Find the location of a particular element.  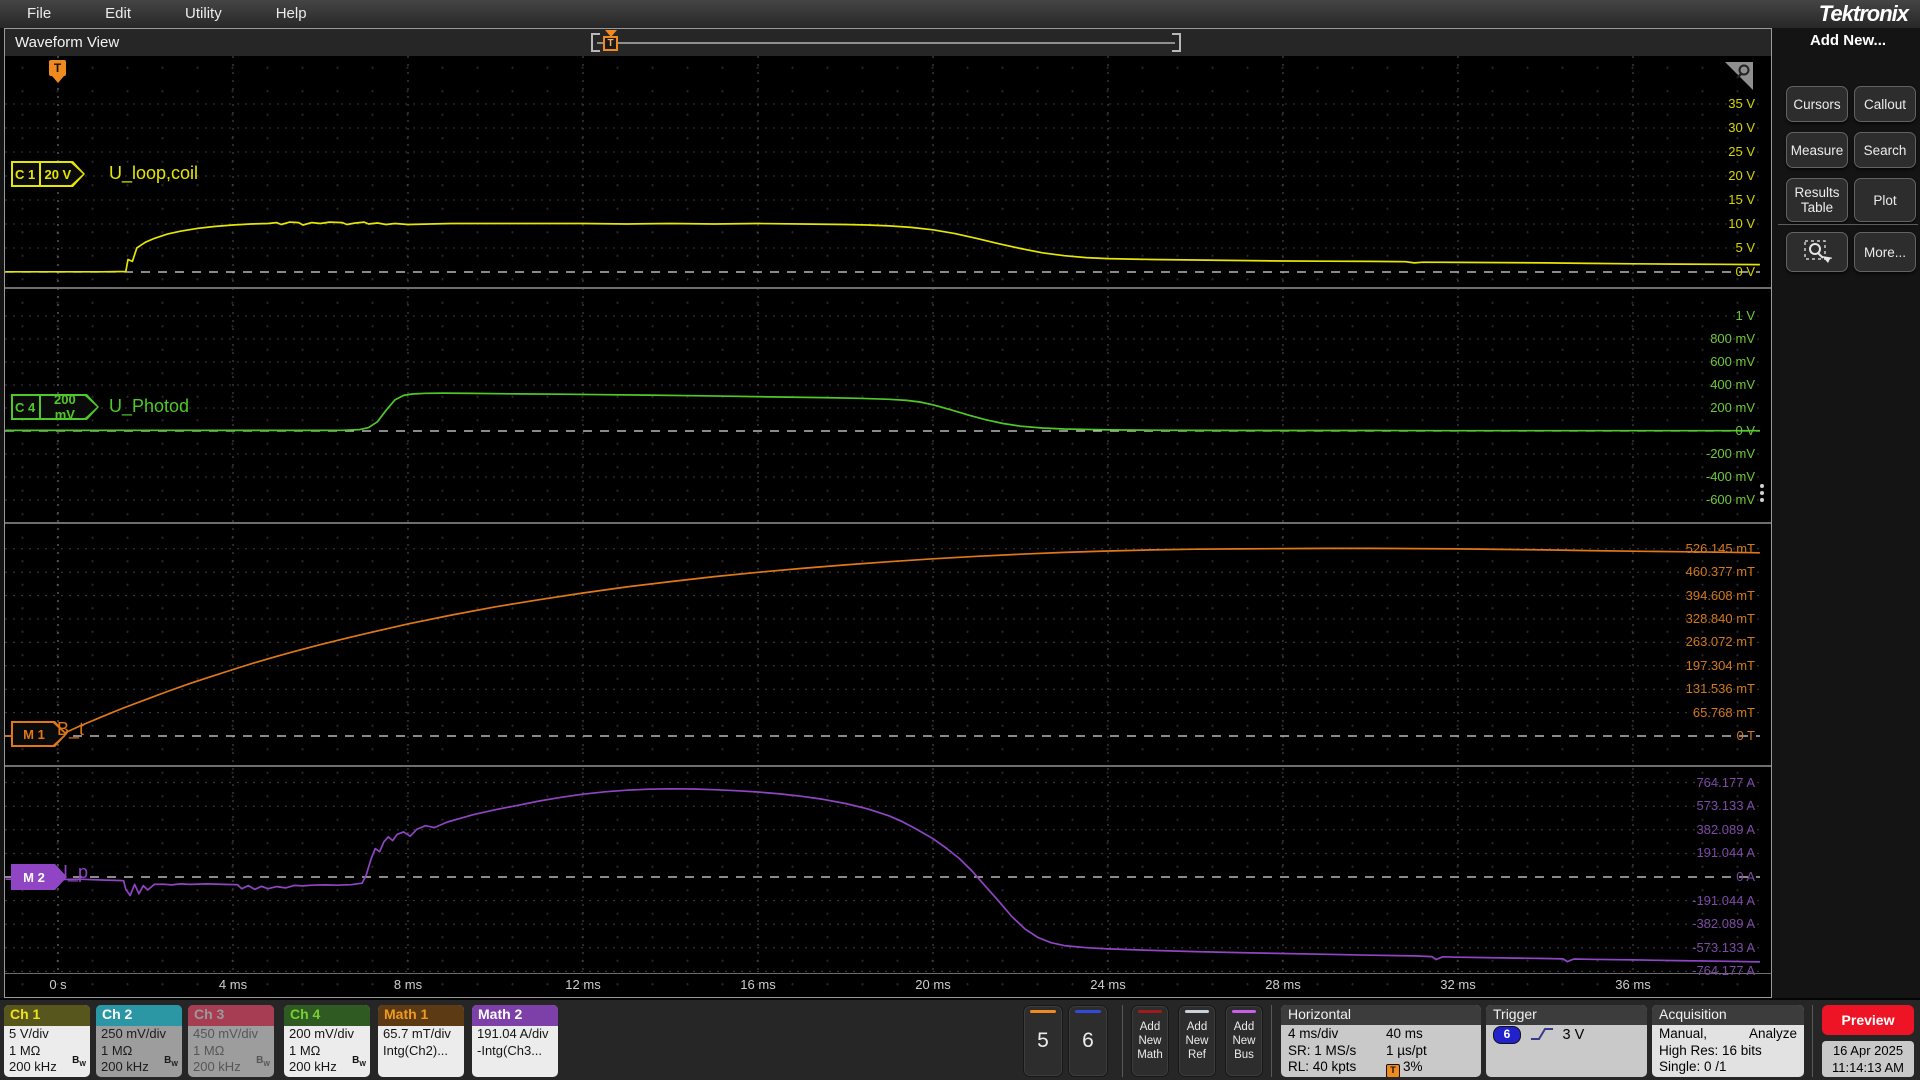

bandwidth-limit-icon: BW is located at coordinates (359, 1061).